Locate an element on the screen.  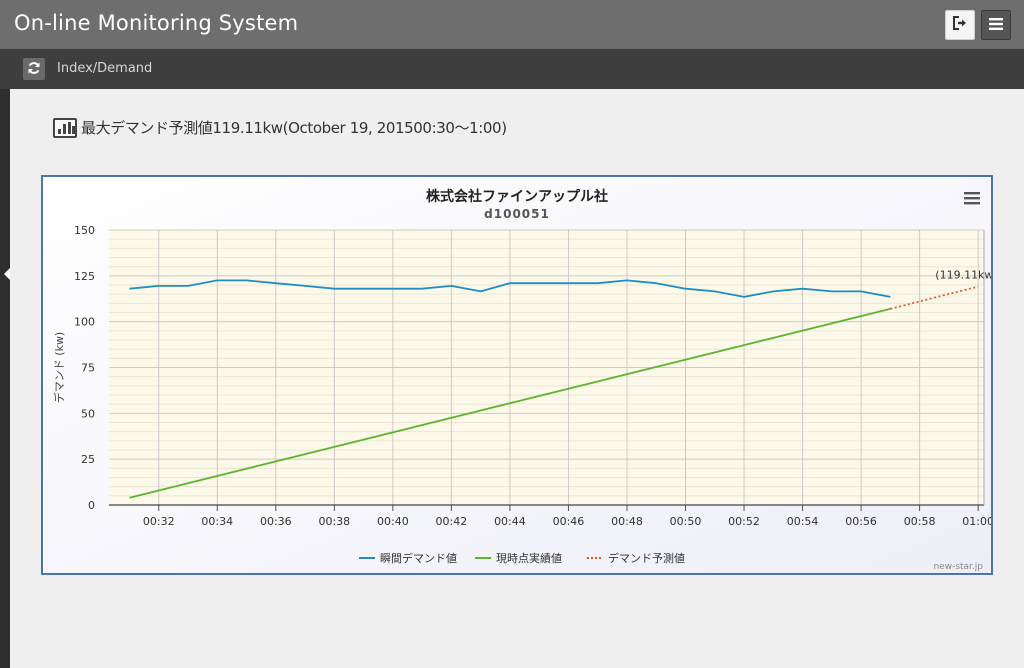
legend-label: 現時点実績値 is located at coordinates (529, 558).